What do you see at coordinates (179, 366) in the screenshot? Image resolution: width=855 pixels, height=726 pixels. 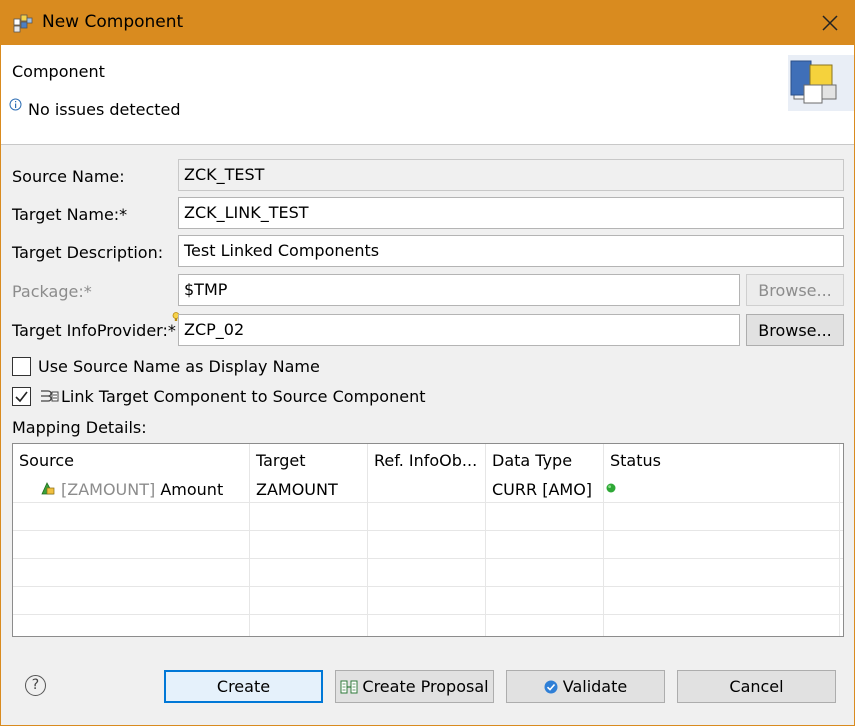 I see `use-source-name-label: Use Source Name as Display Name` at bounding box center [179, 366].